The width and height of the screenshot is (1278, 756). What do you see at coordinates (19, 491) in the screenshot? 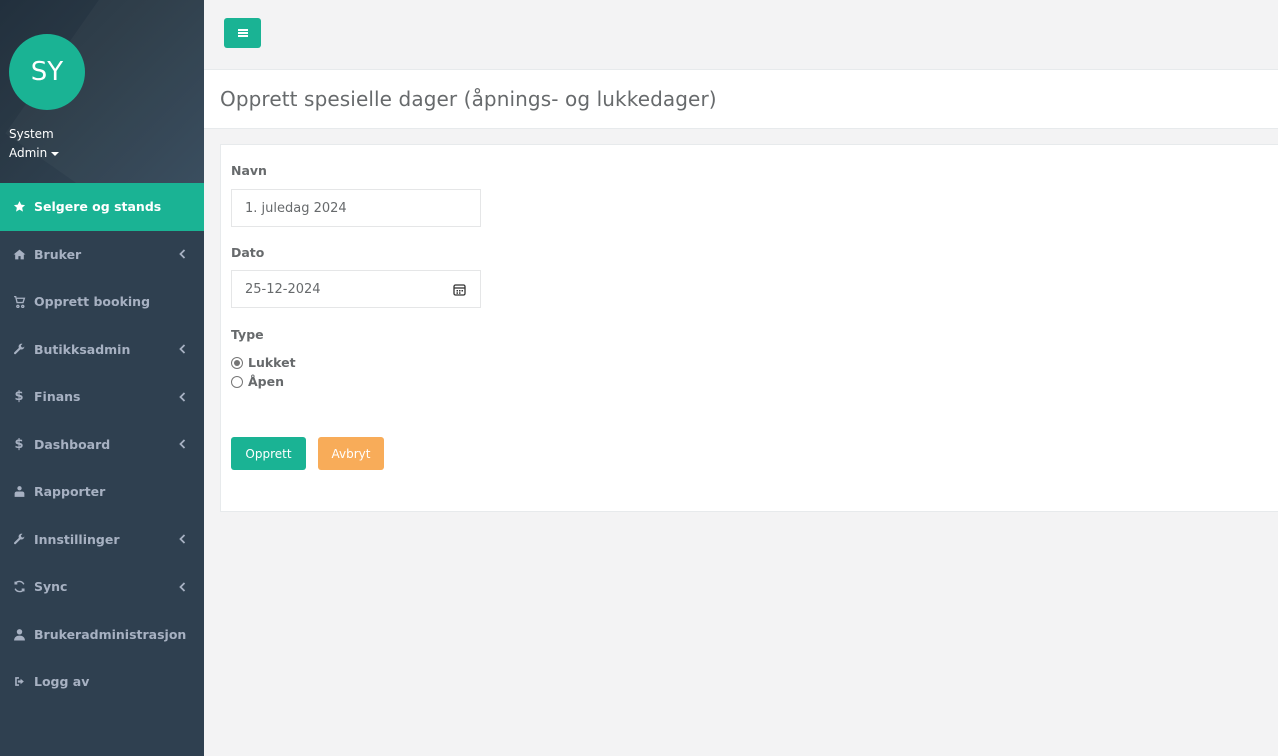
I see `user-tie-icon` at bounding box center [19, 491].